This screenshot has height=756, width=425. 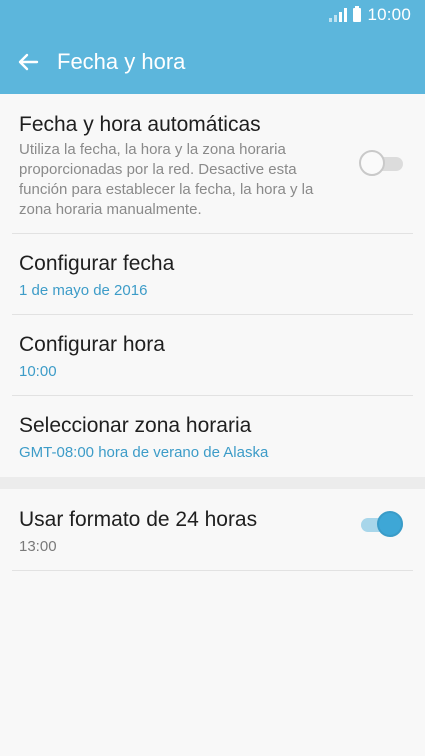 I want to click on set-time-value: 10:00, so click(x=38, y=371).